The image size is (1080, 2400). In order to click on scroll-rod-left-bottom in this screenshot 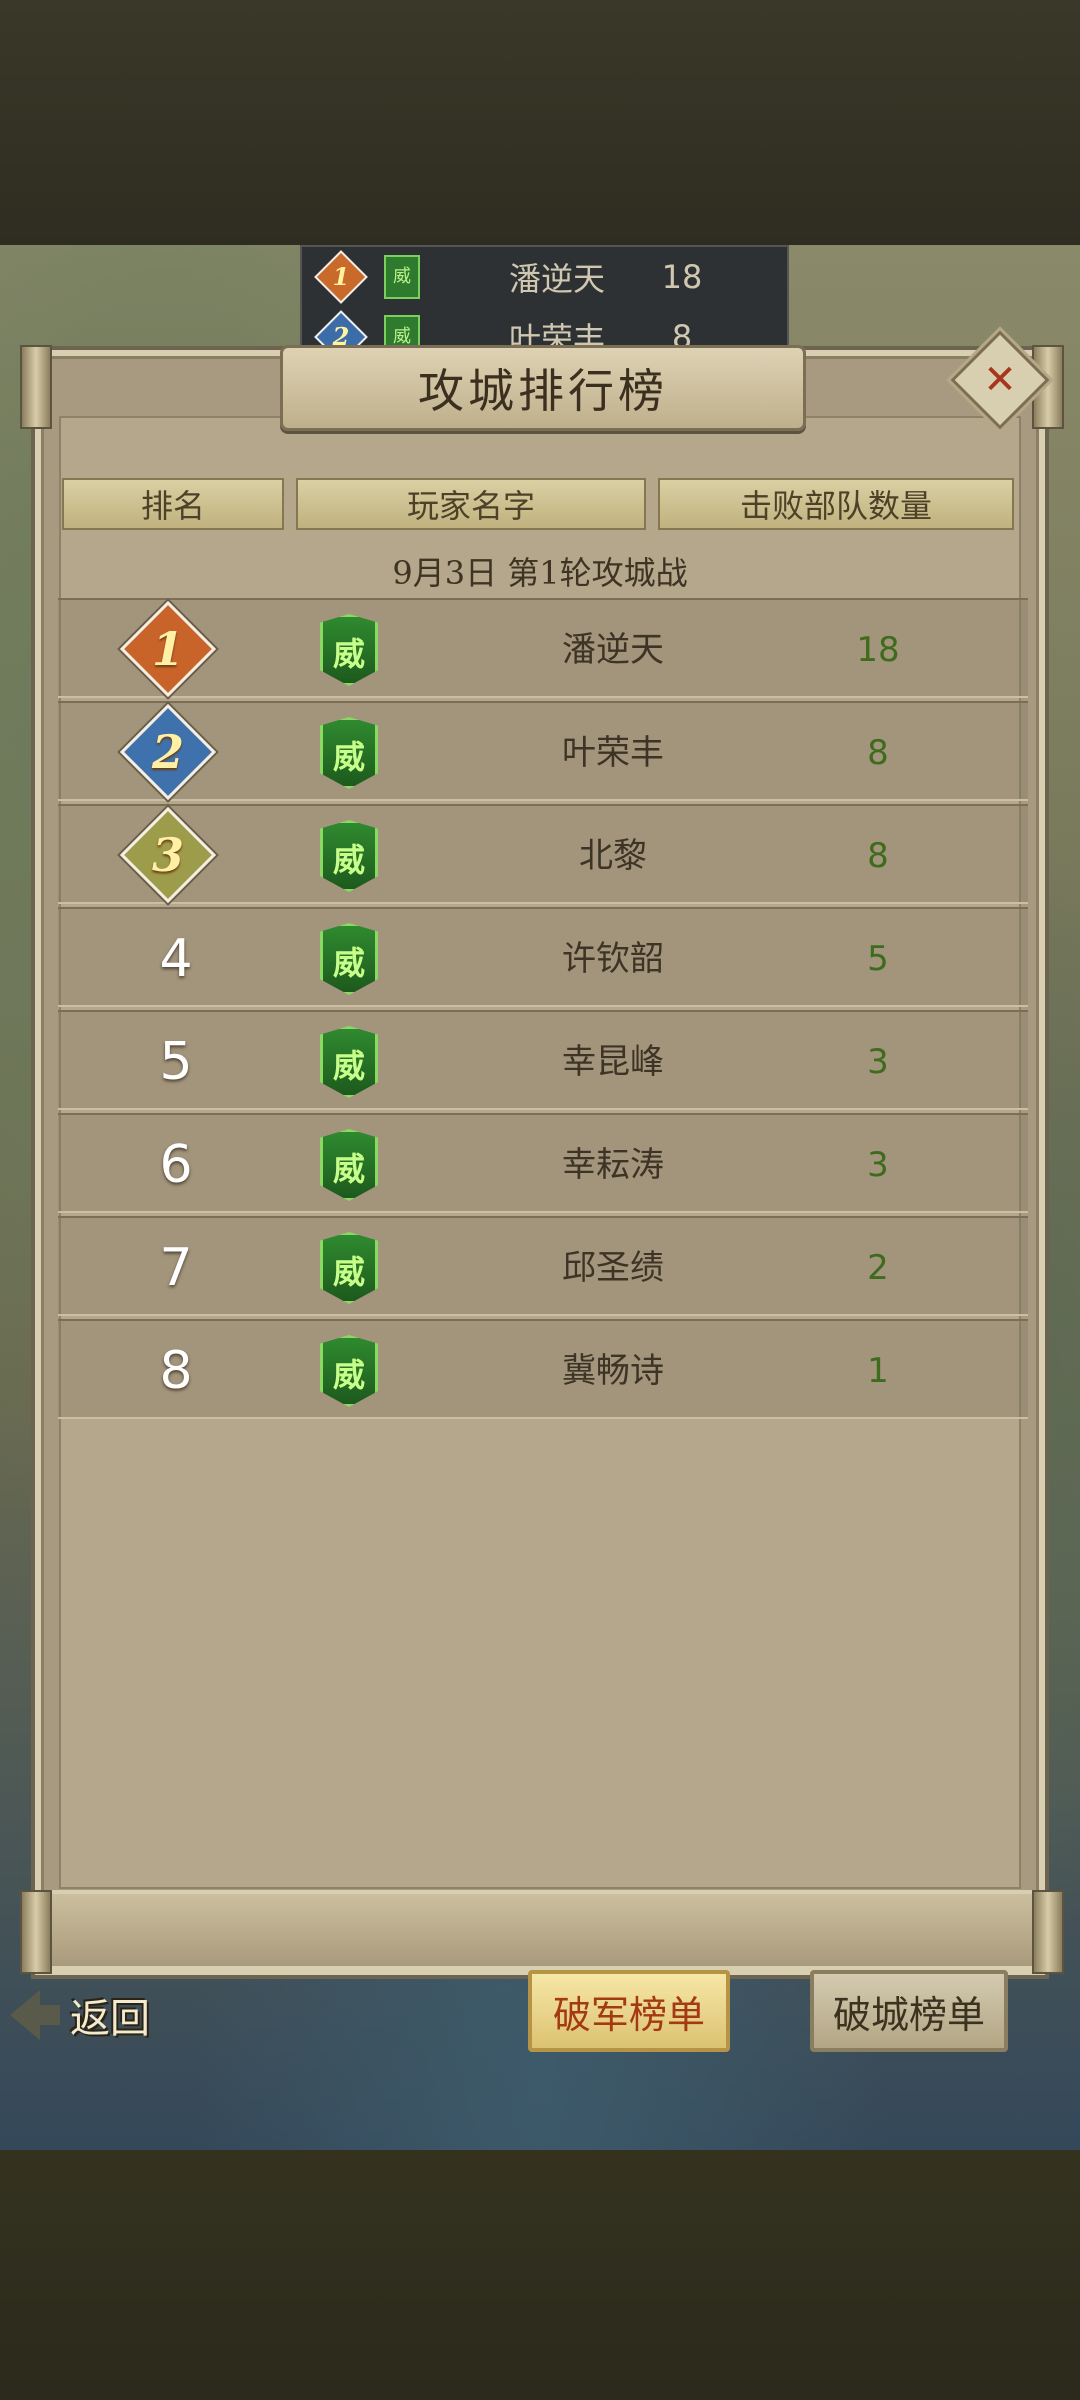, I will do `click(36, 1932)`.